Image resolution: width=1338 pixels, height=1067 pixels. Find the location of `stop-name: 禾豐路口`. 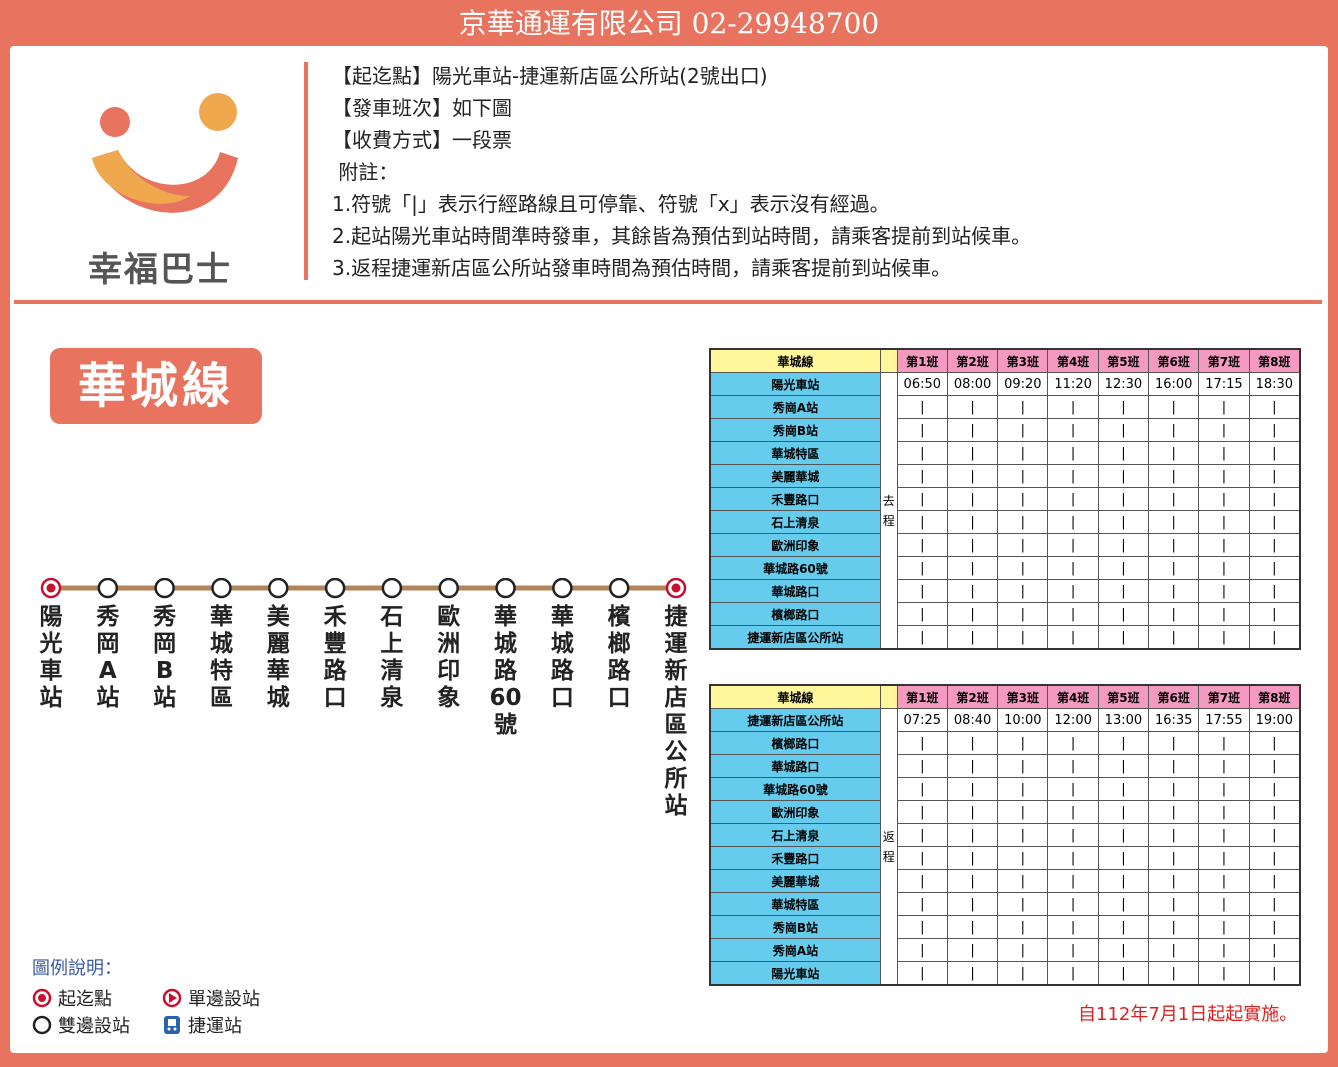

stop-name: 禾豐路口 is located at coordinates (795, 499).